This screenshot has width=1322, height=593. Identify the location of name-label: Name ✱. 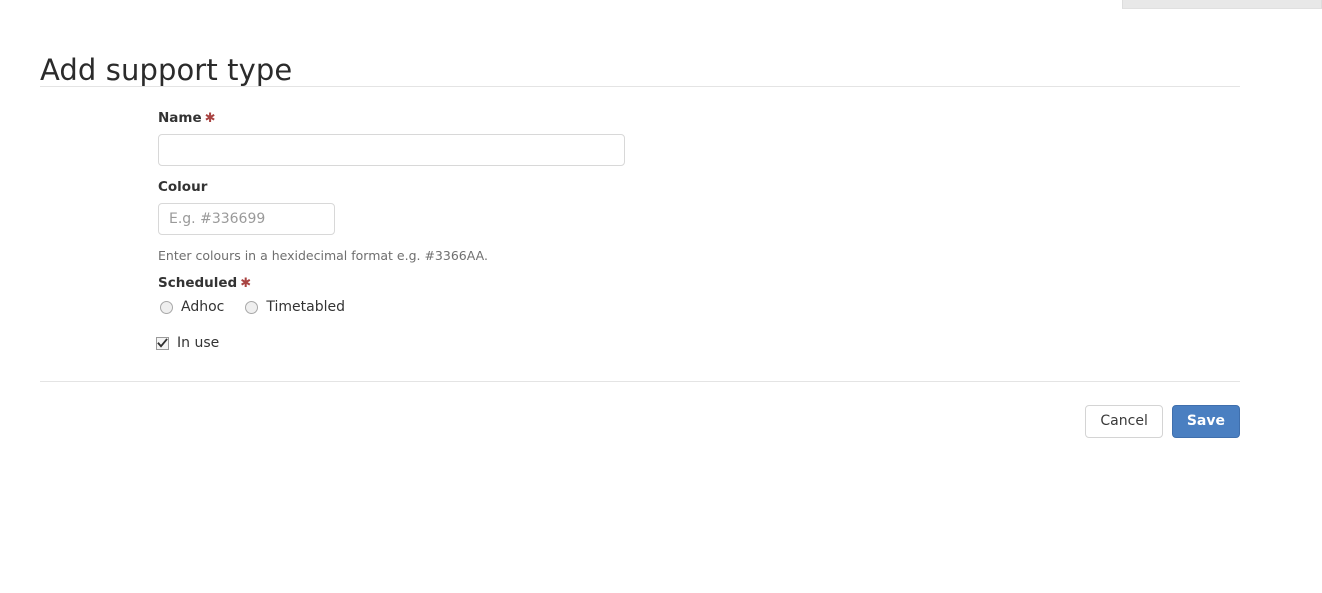
(699, 118).